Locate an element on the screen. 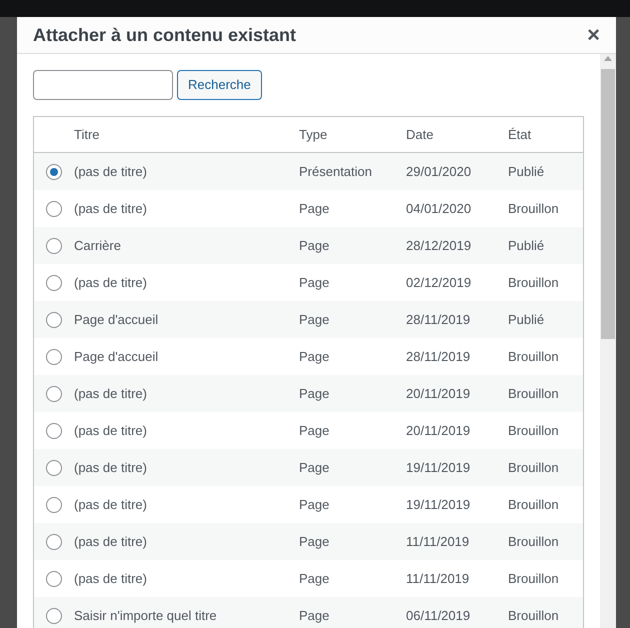 The image size is (630, 628). search-button: Recherche is located at coordinates (219, 85).